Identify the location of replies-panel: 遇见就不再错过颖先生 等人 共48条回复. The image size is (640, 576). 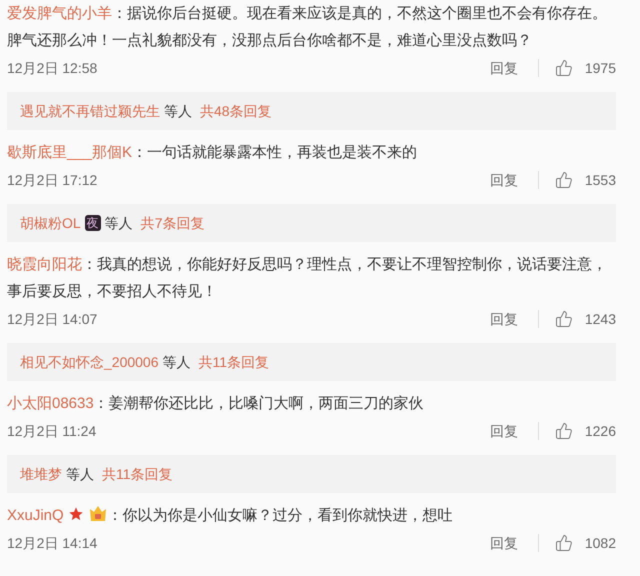
(311, 111).